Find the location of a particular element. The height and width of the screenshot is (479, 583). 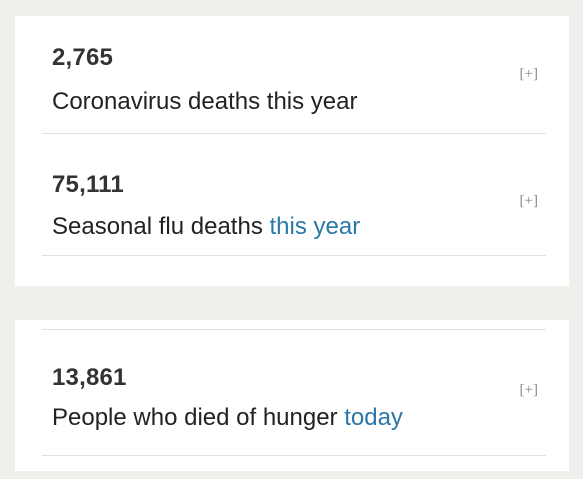

stat-label: Seasonal flu deaths this year is located at coordinates (206, 227).